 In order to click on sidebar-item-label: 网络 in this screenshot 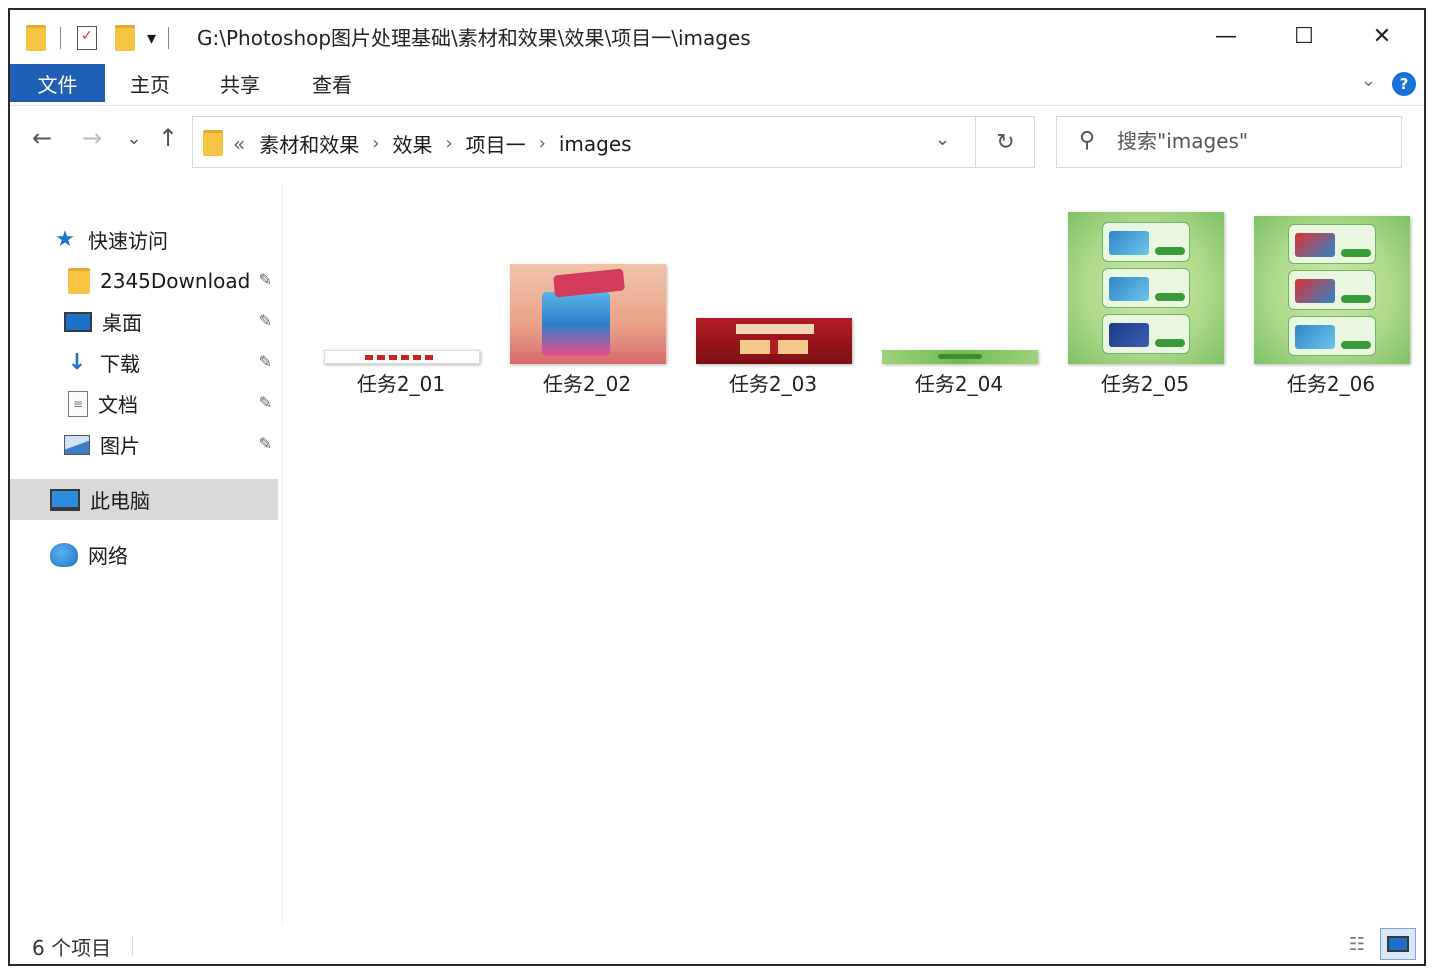, I will do `click(108, 556)`.